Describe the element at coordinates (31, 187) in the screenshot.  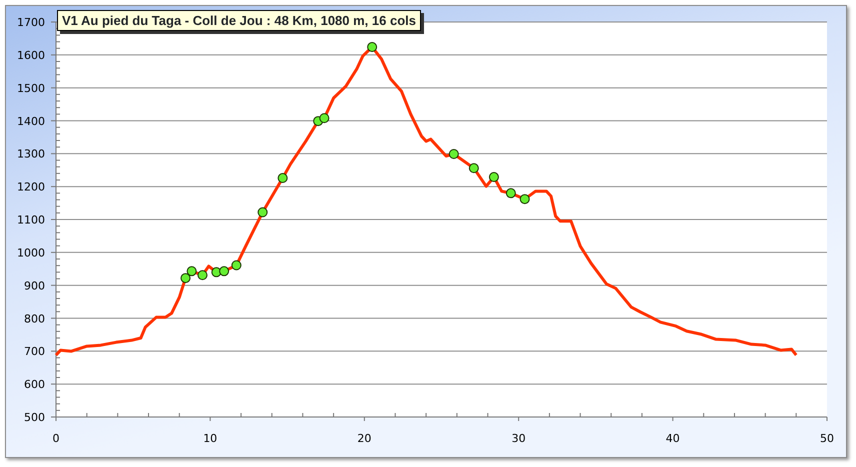
I see `axis-label: 1200` at that location.